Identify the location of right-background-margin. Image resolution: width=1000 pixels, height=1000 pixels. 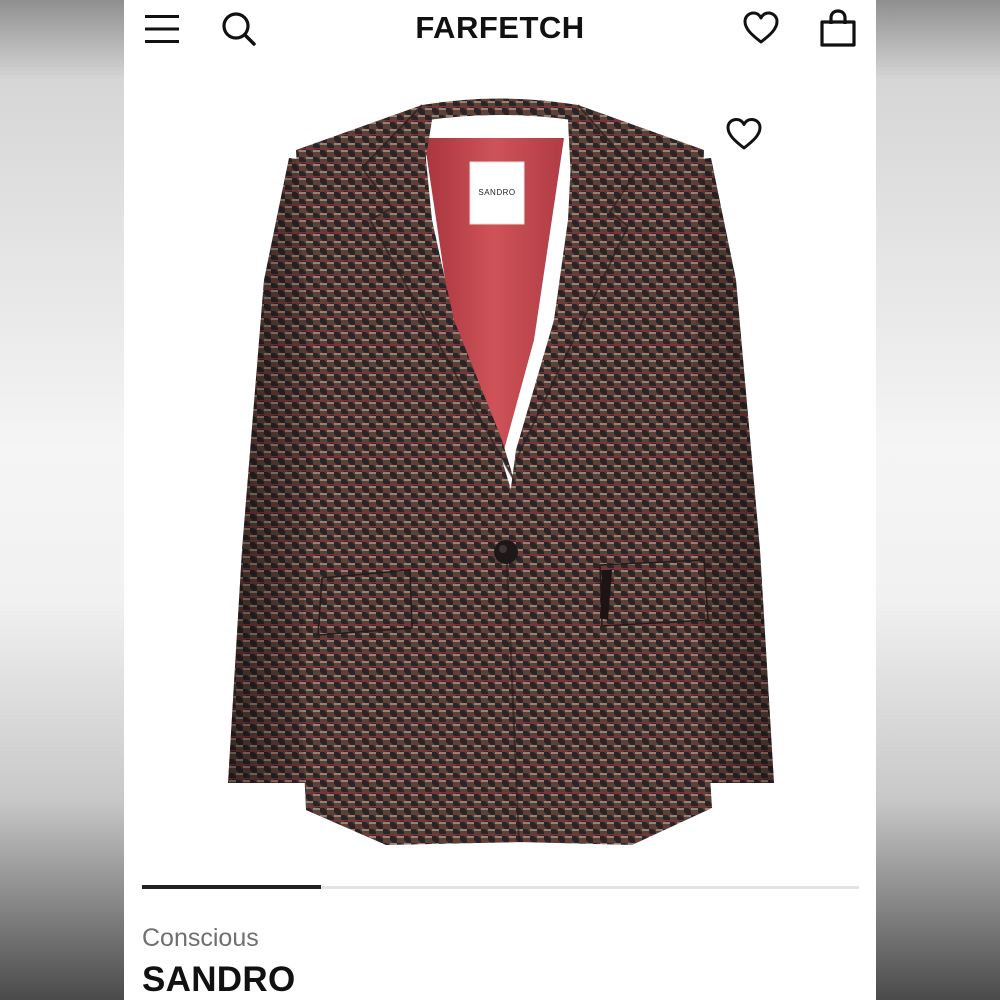
(938, 500).